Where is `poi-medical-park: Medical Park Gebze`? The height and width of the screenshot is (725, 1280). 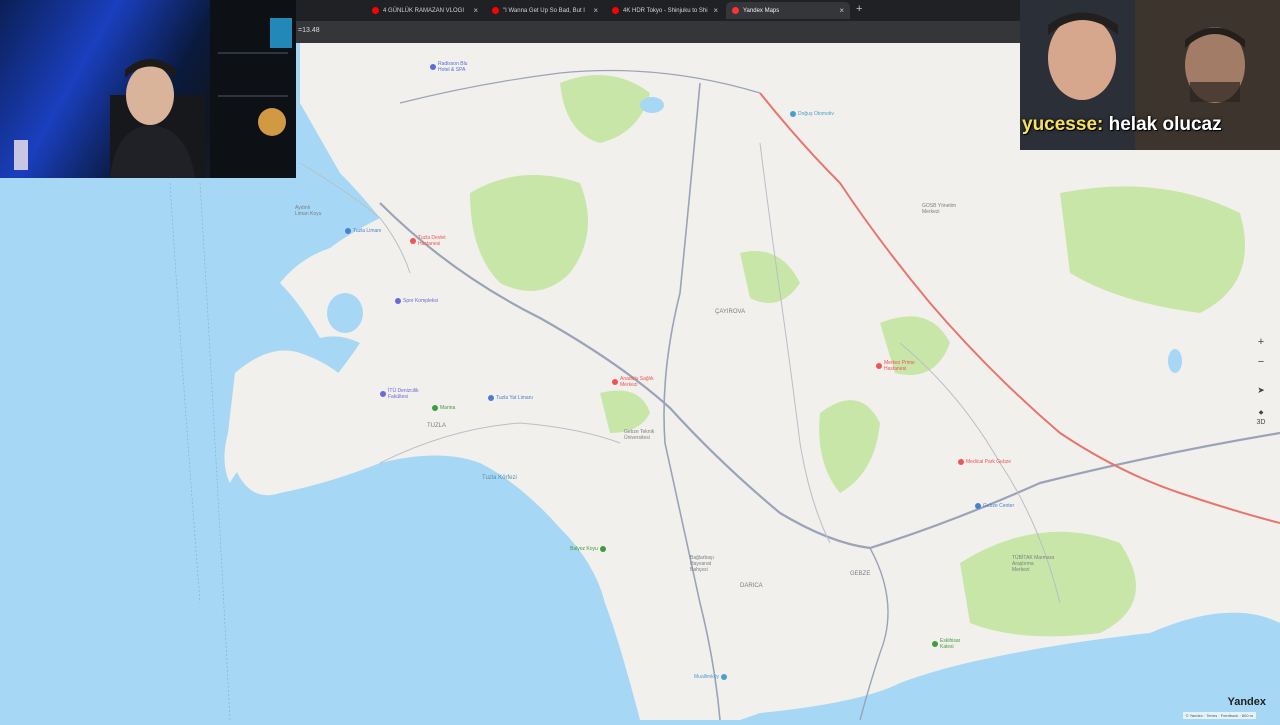
poi-medical-park: Medical Park Gebze is located at coordinates (984, 462).